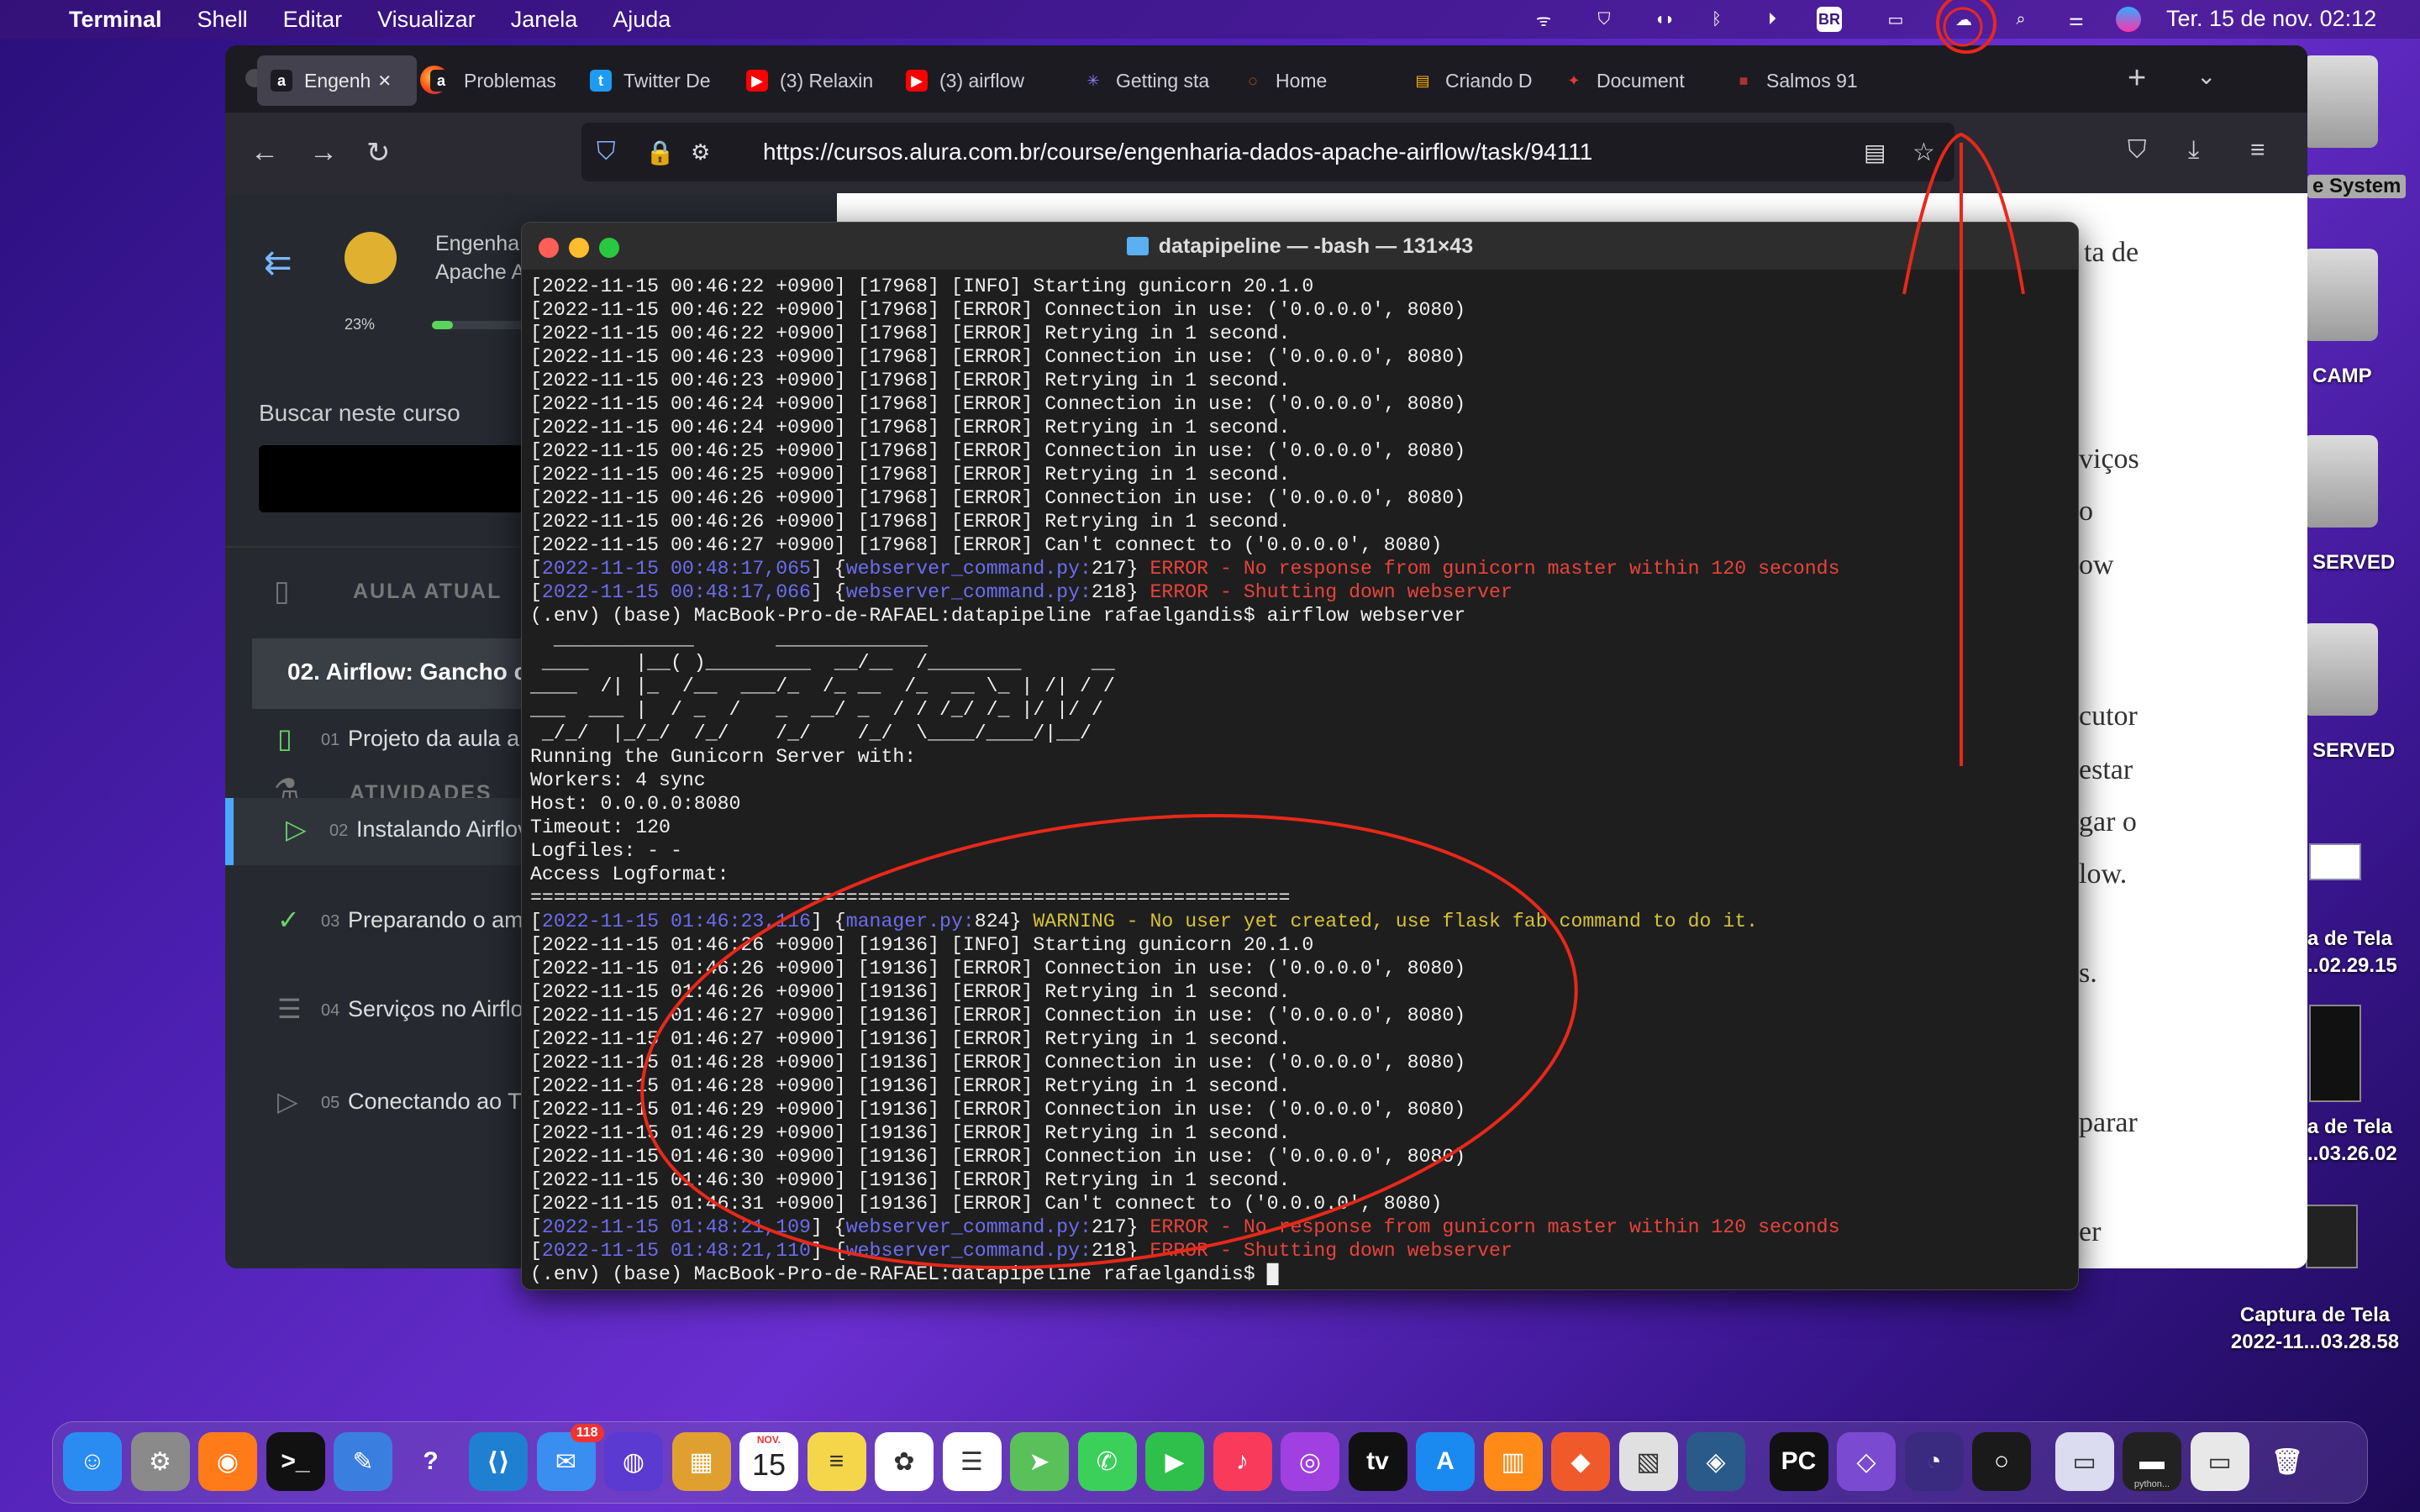 The height and width of the screenshot is (1512, 2420). I want to click on dock-glyph: ▦, so click(701, 1461).